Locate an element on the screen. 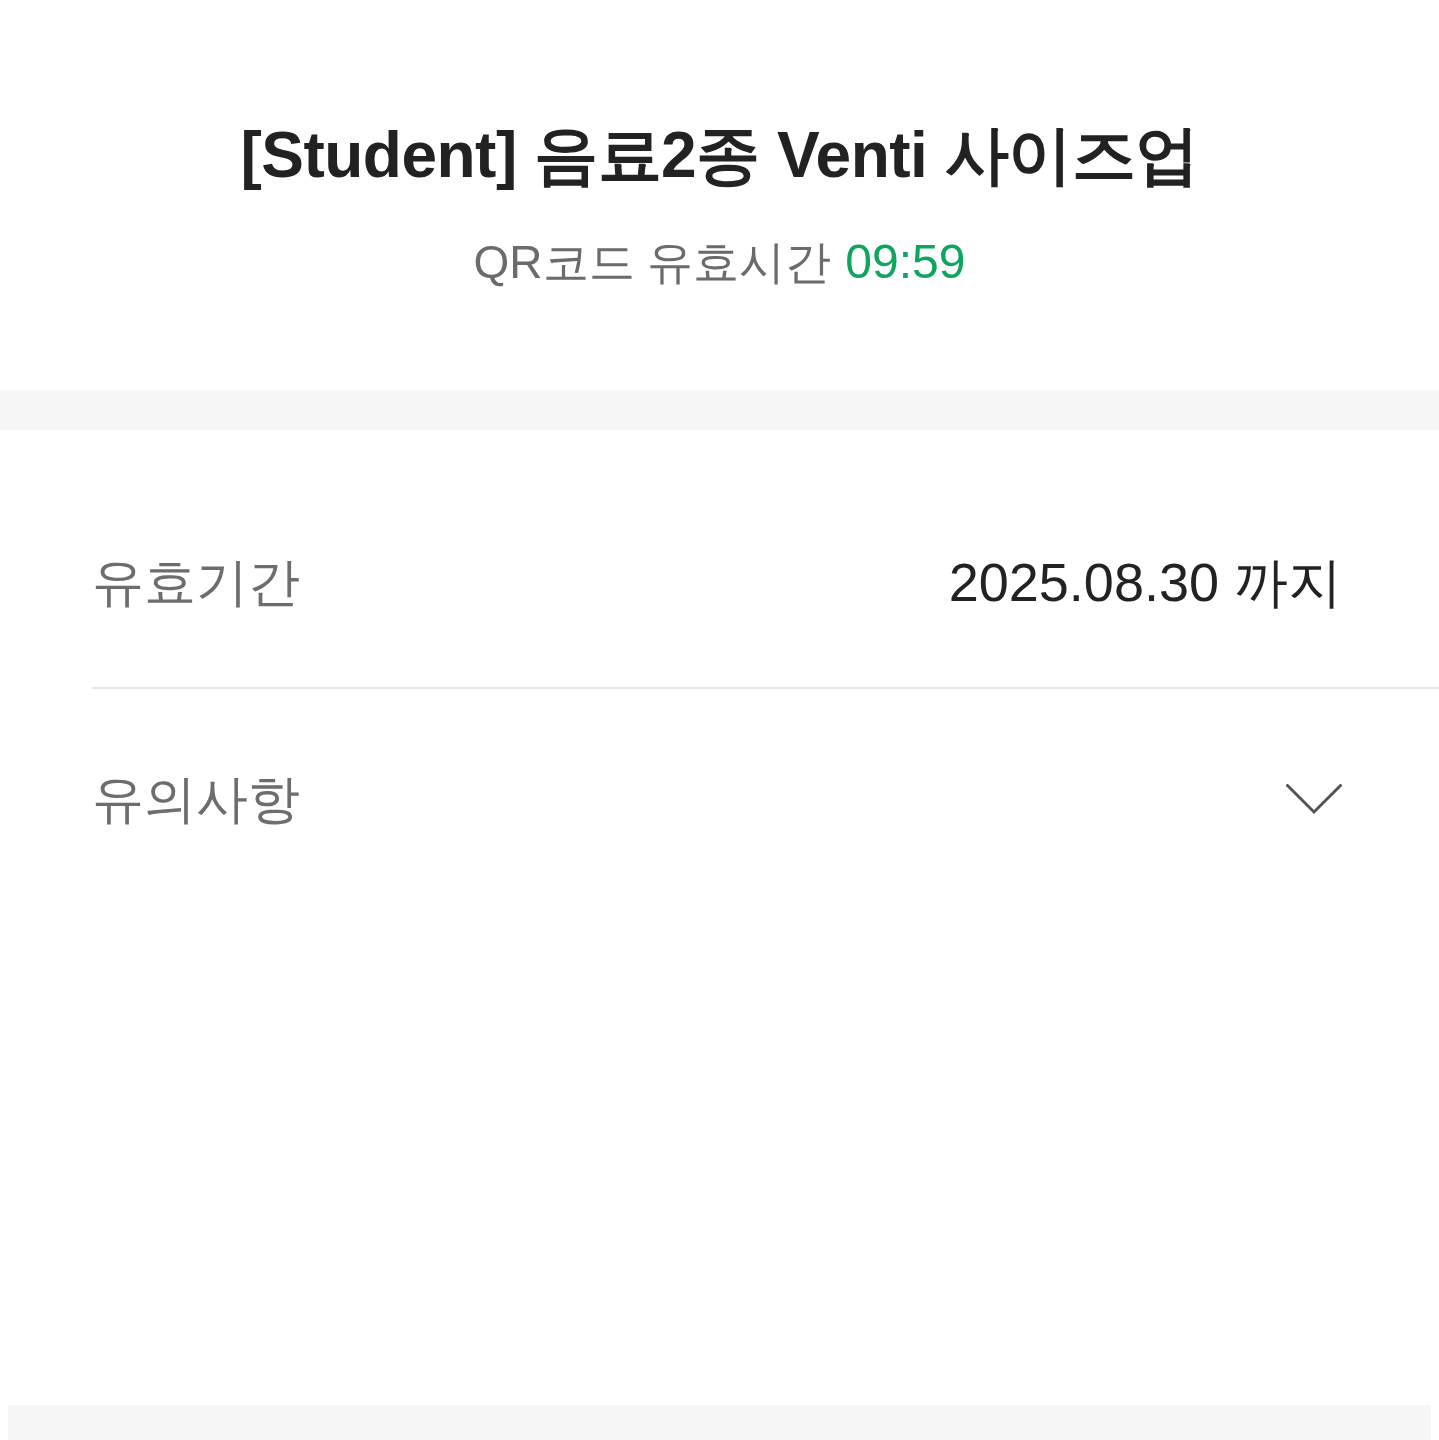 This screenshot has width=1439, height=1440. notes-toggle: 유의사항 is located at coordinates (765, 799).